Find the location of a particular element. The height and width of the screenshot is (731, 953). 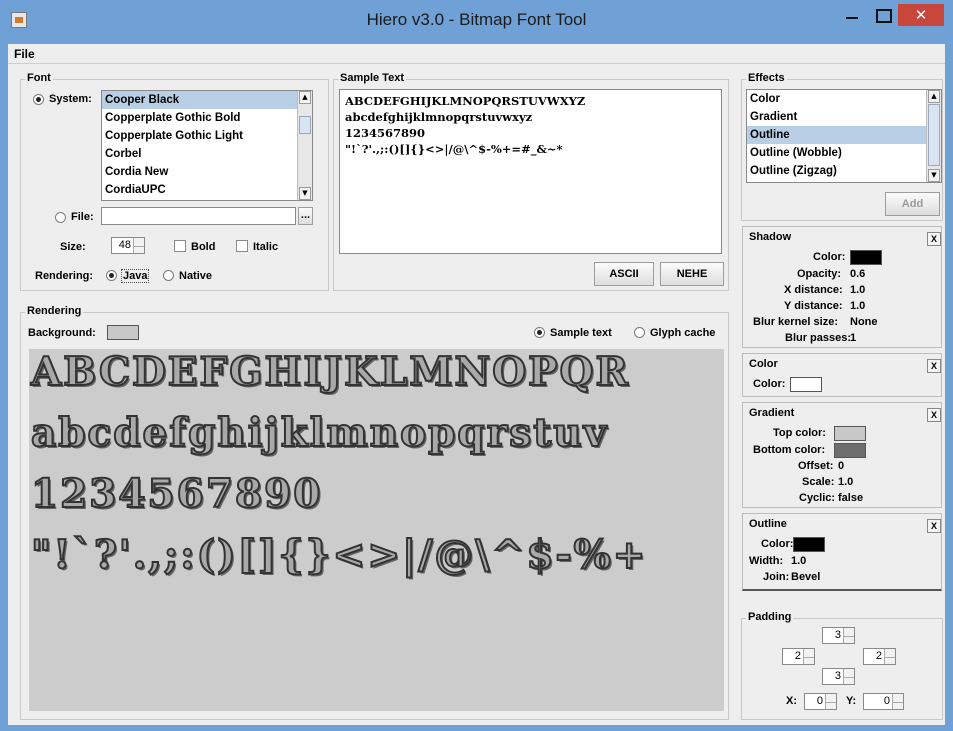

font-list-item: Cordia New is located at coordinates (207, 172).